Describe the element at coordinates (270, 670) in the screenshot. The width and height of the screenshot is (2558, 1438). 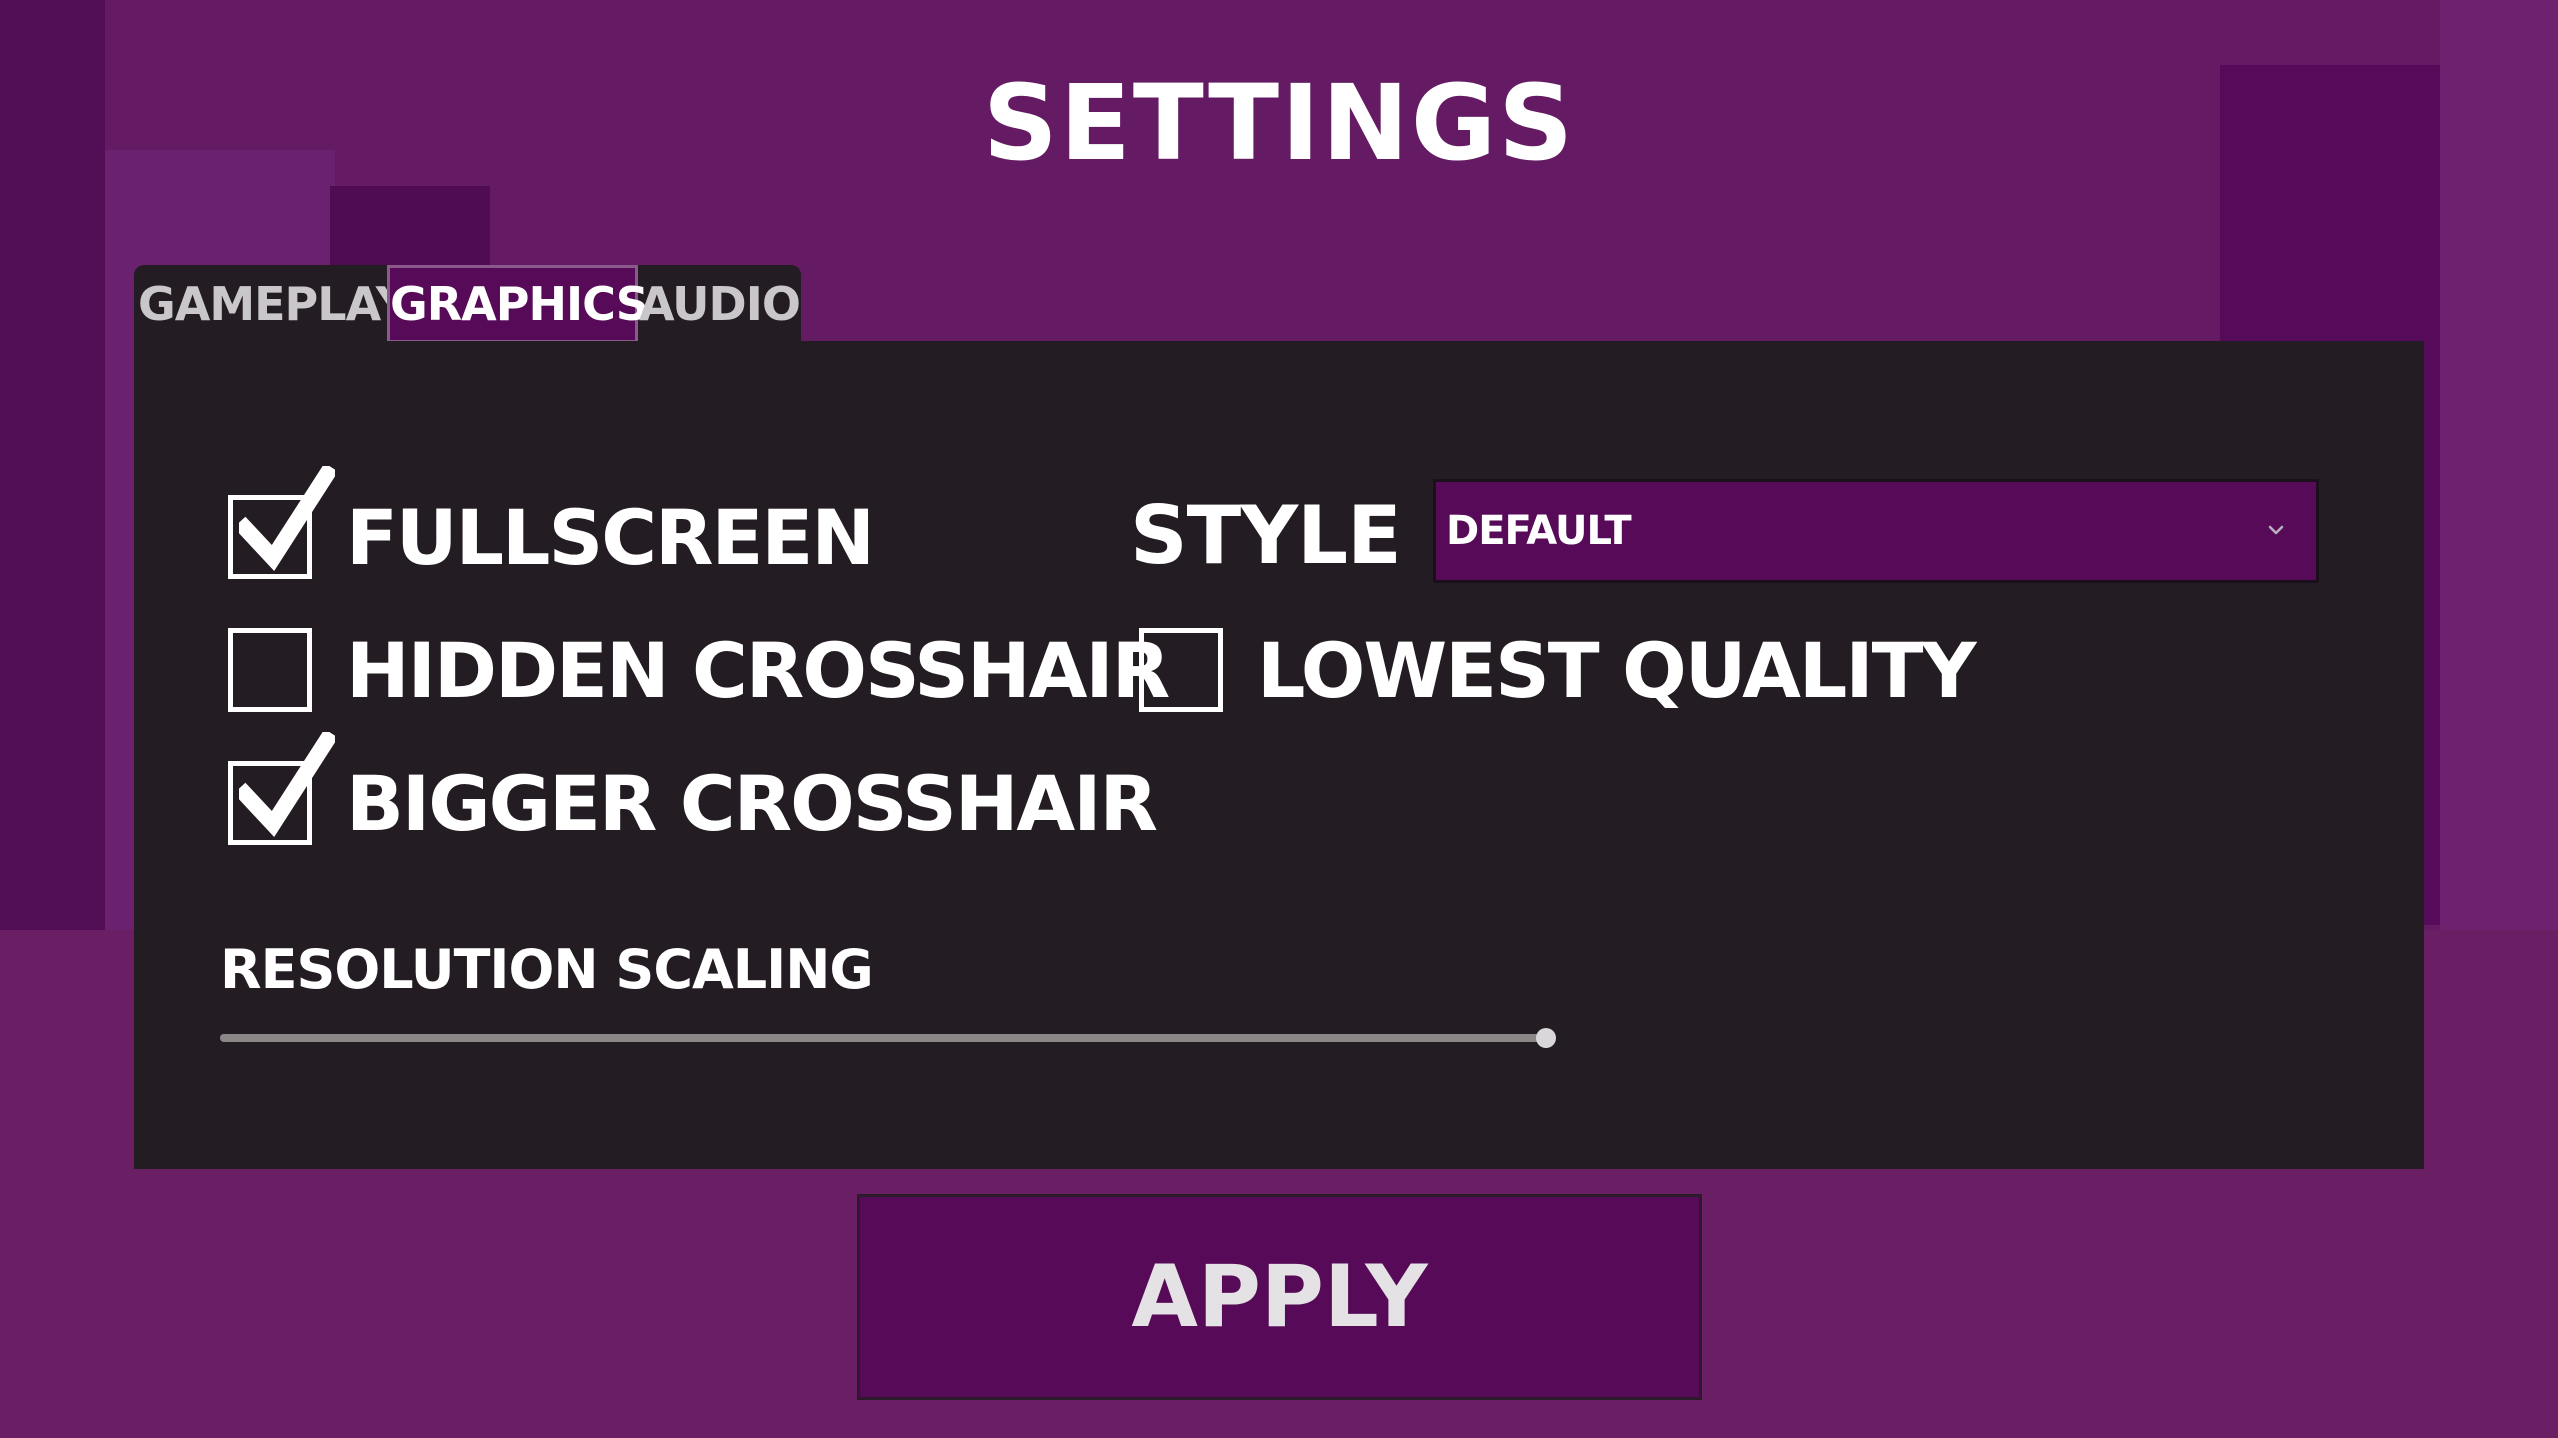
I see `hidden-crosshair-checkbox` at that location.